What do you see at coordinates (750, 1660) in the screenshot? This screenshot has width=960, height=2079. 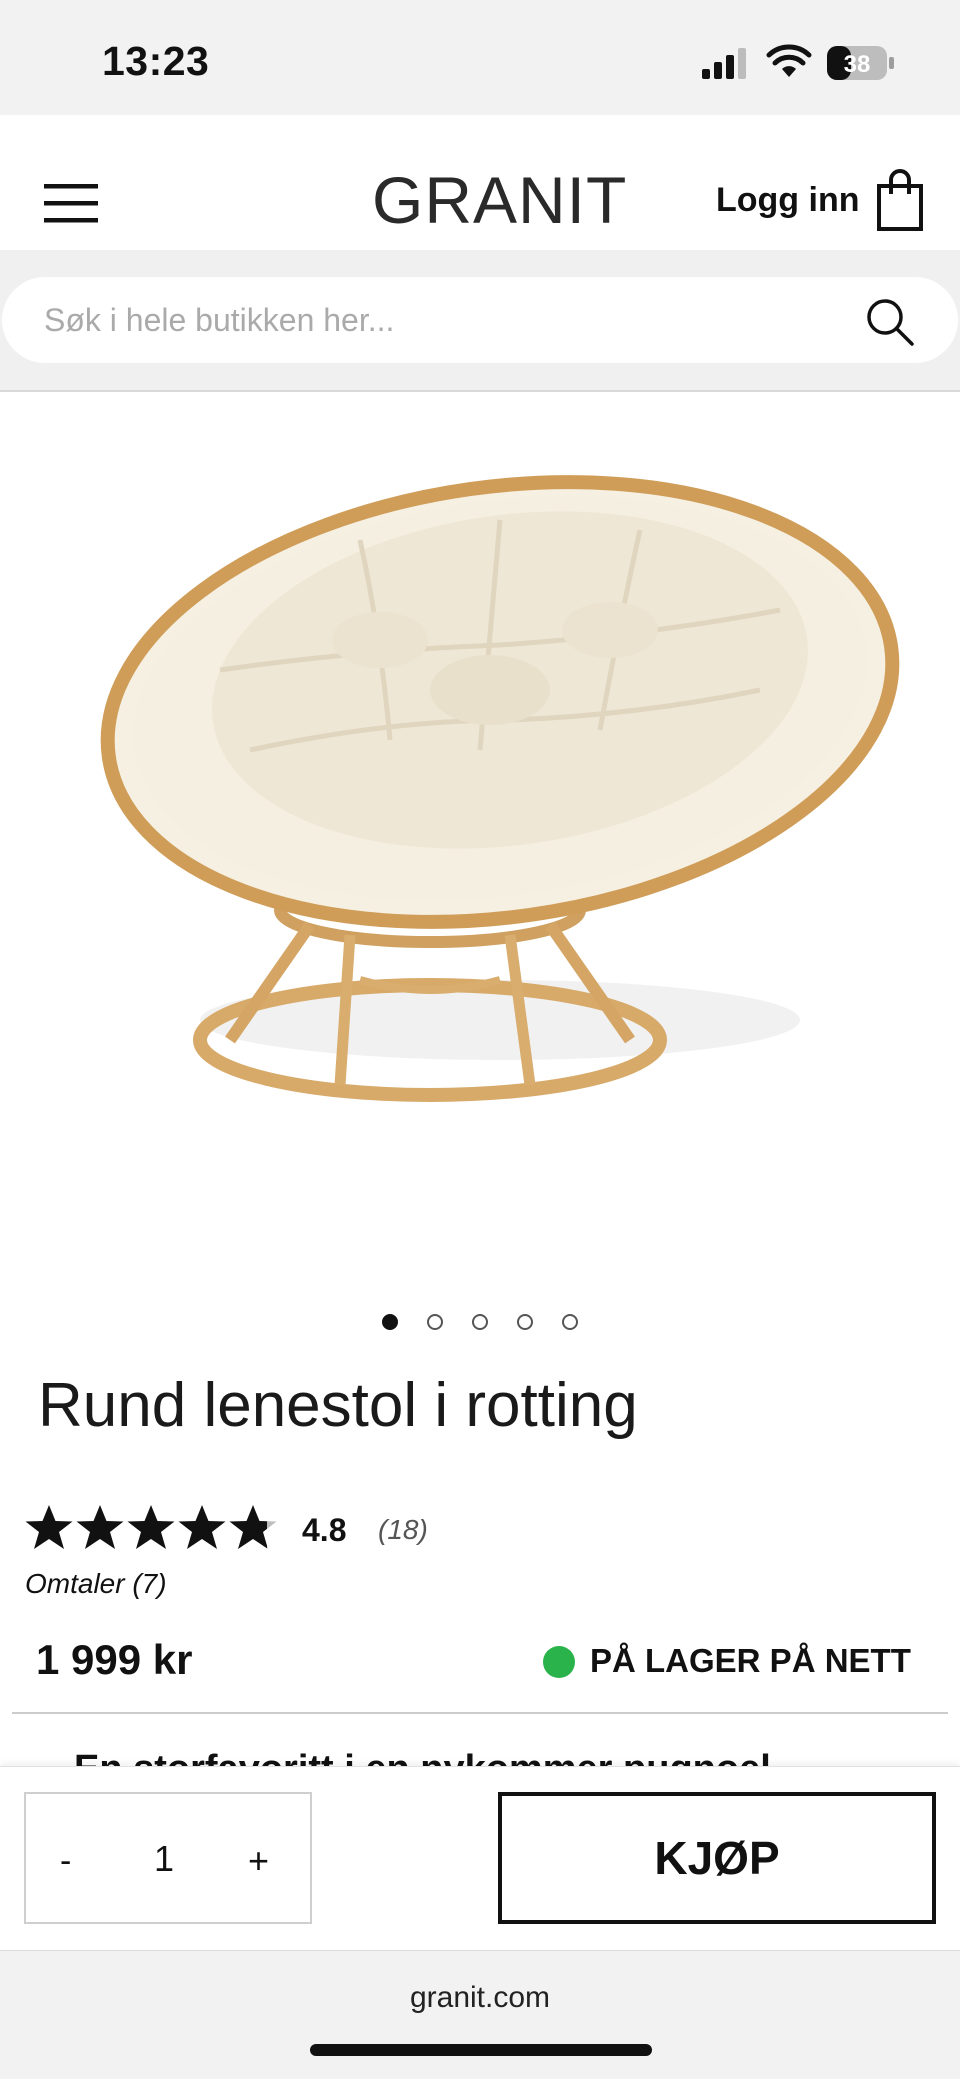 I see `stock-status: PÅ LAGER PÅ NETT` at bounding box center [750, 1660].